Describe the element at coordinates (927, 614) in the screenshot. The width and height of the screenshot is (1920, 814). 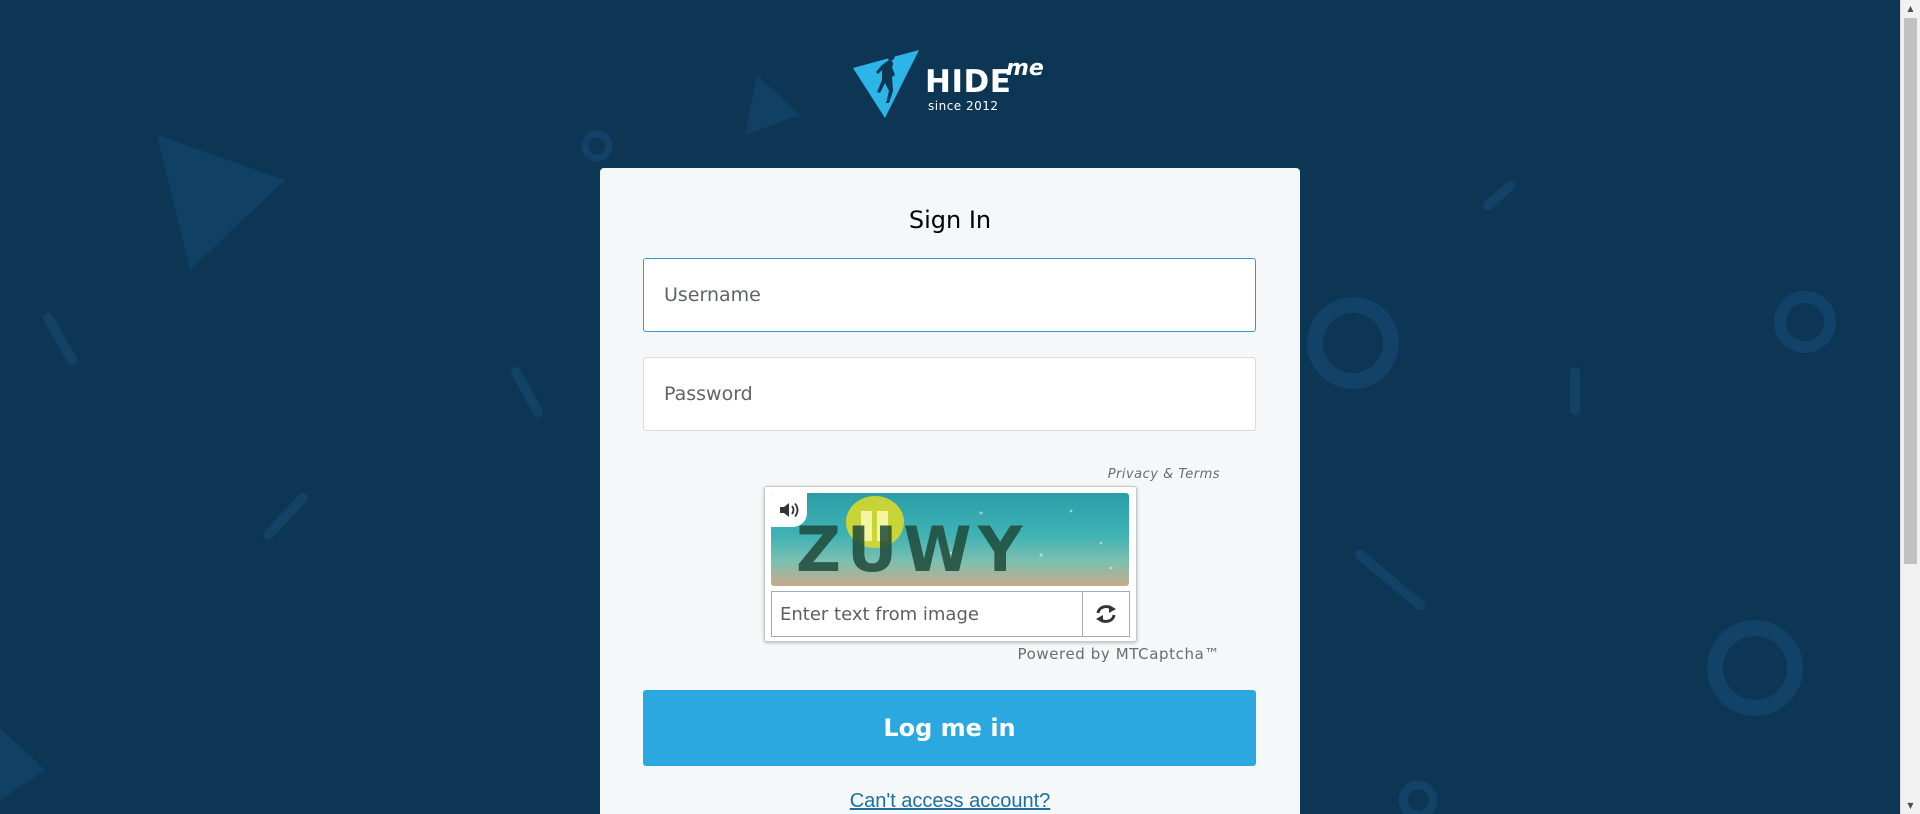
I see `captcha-text-input` at that location.